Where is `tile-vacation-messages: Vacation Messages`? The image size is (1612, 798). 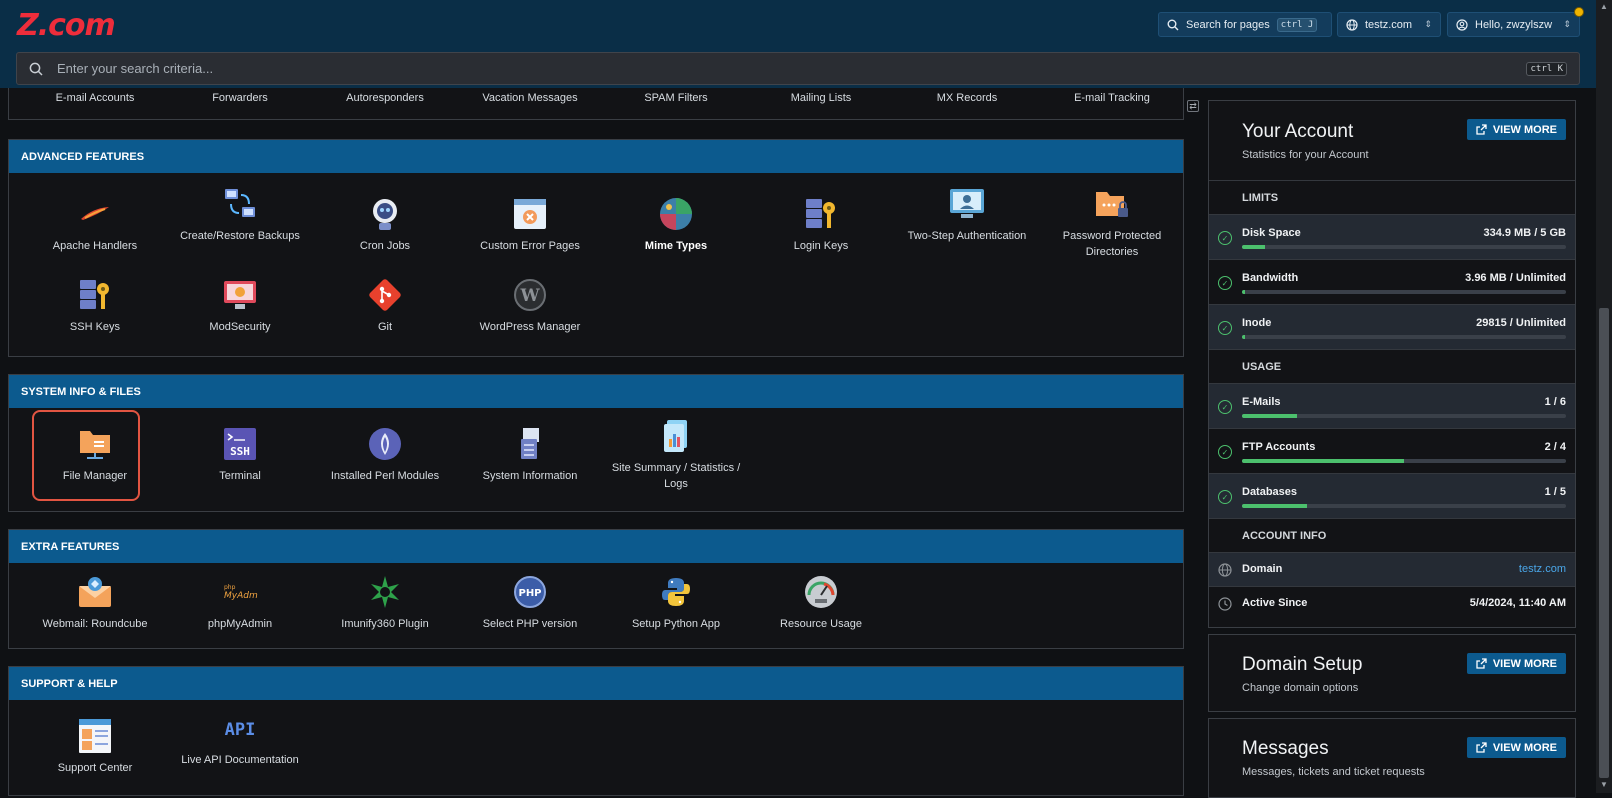 tile-vacation-messages: Vacation Messages is located at coordinates (530, 98).